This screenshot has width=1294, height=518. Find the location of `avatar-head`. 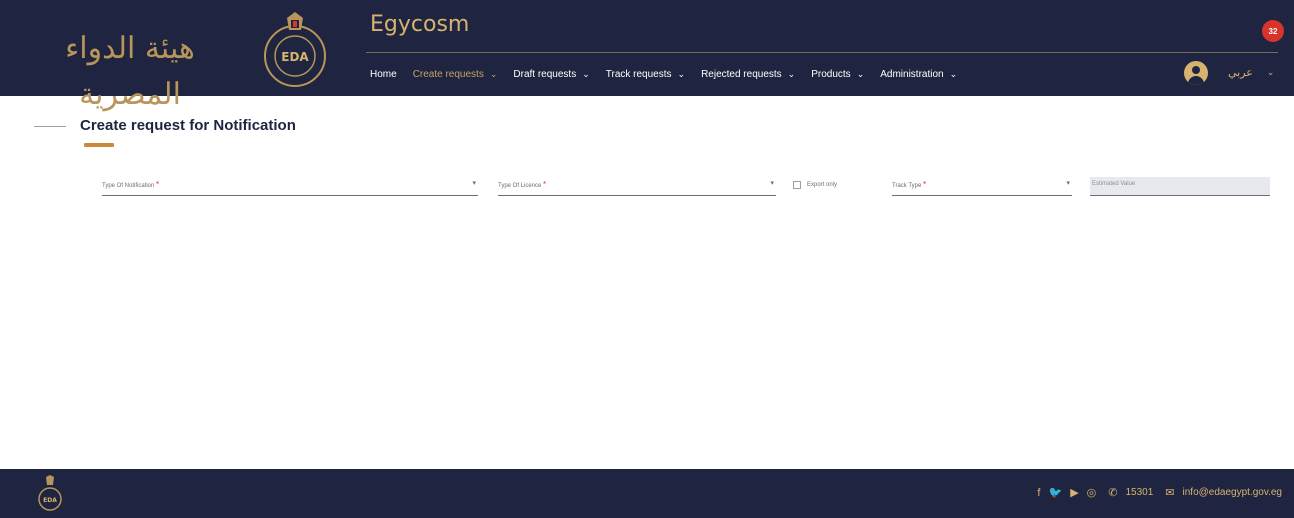

avatar-head is located at coordinates (1196, 70).